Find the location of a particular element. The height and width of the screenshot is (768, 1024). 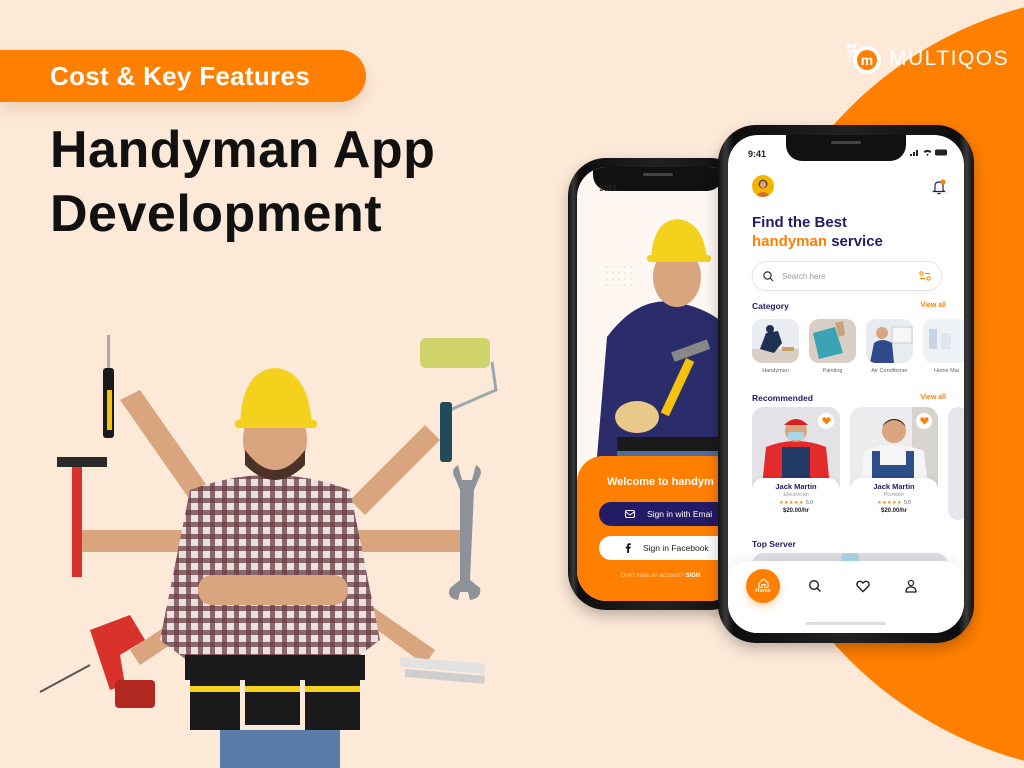

recommended-view-all-link: View all is located at coordinates (933, 397).